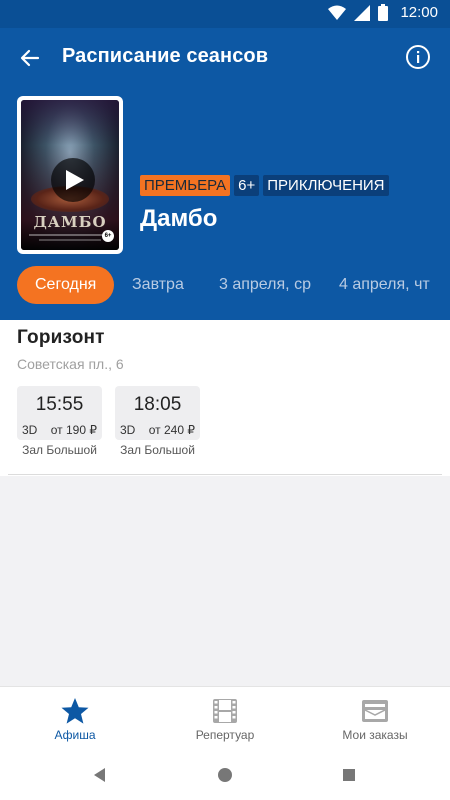 The width and height of the screenshot is (450, 800). I want to click on cinema-name: Горизонт, so click(61, 338).